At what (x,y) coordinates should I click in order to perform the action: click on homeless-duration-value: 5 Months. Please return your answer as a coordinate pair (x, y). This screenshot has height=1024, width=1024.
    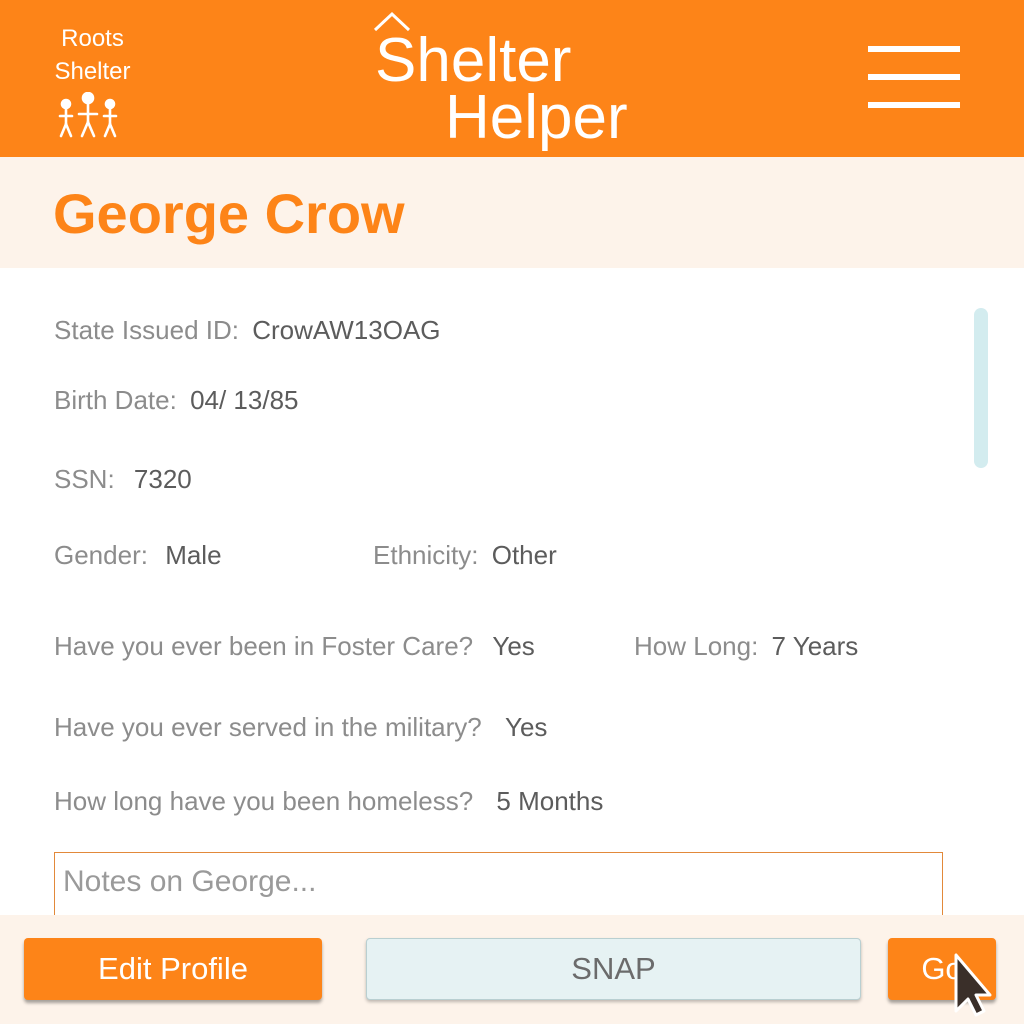
    Looking at the image, I should click on (550, 801).